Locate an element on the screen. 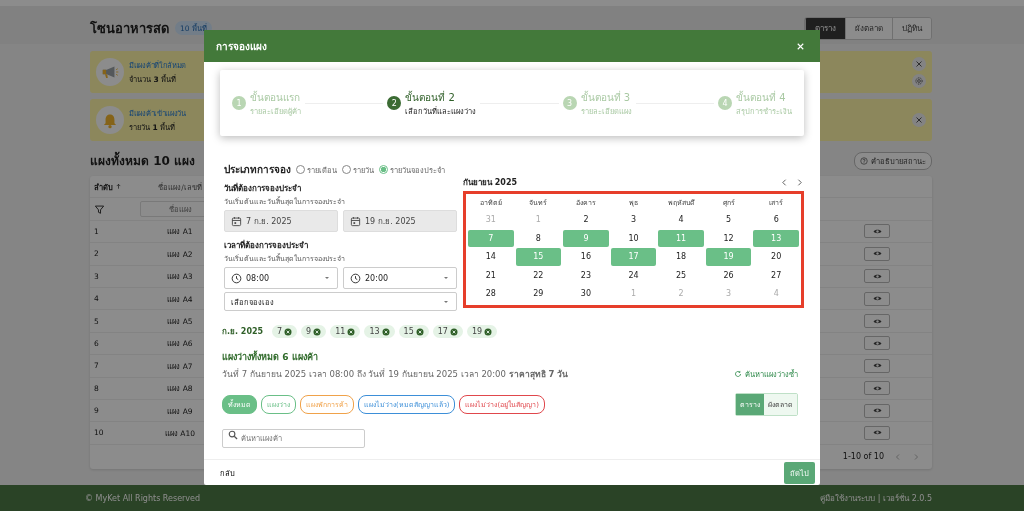 This screenshot has width=1024, height=511. calendar-day: 27 is located at coordinates (776, 275).